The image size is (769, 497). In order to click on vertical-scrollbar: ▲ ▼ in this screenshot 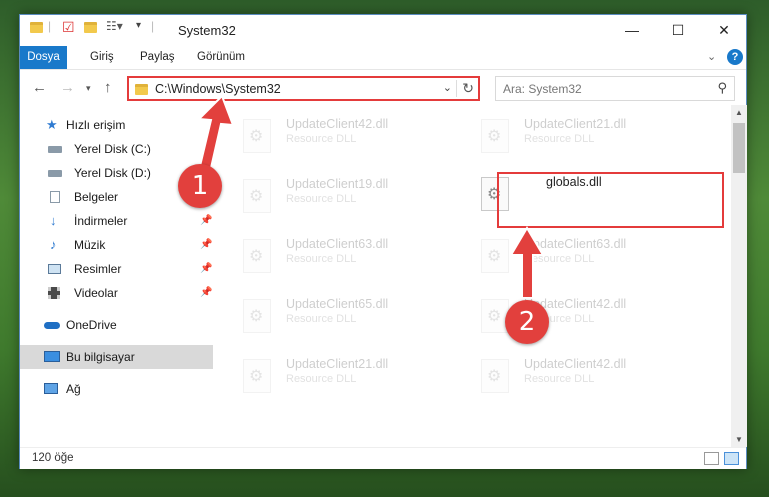, I will do `click(739, 276)`.